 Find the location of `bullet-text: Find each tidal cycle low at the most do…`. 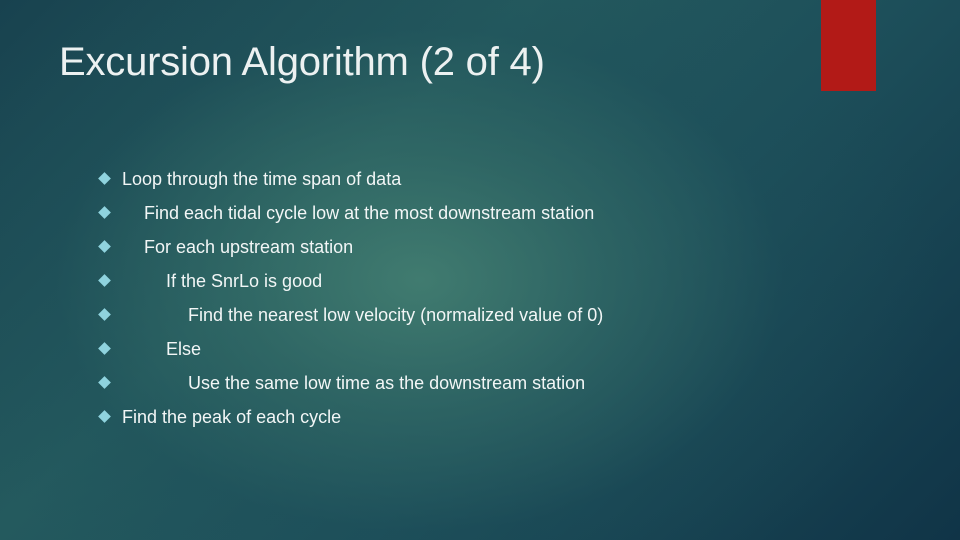

bullet-text: Find each tidal cycle low at the most do… is located at coordinates (369, 213).